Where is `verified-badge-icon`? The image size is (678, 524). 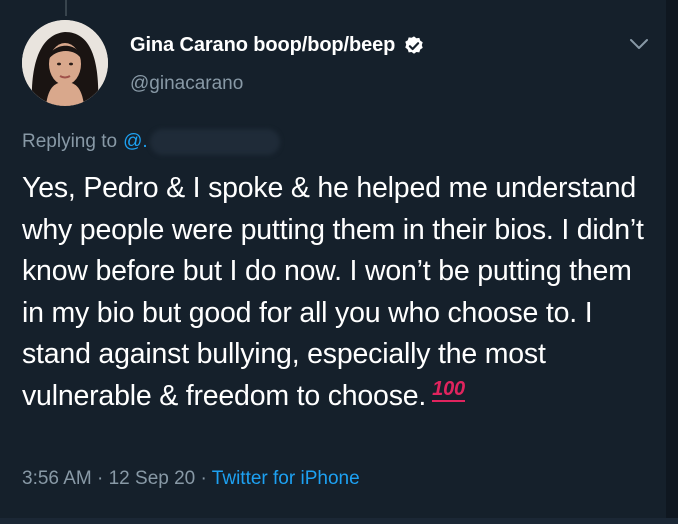
verified-badge-icon is located at coordinates (414, 46).